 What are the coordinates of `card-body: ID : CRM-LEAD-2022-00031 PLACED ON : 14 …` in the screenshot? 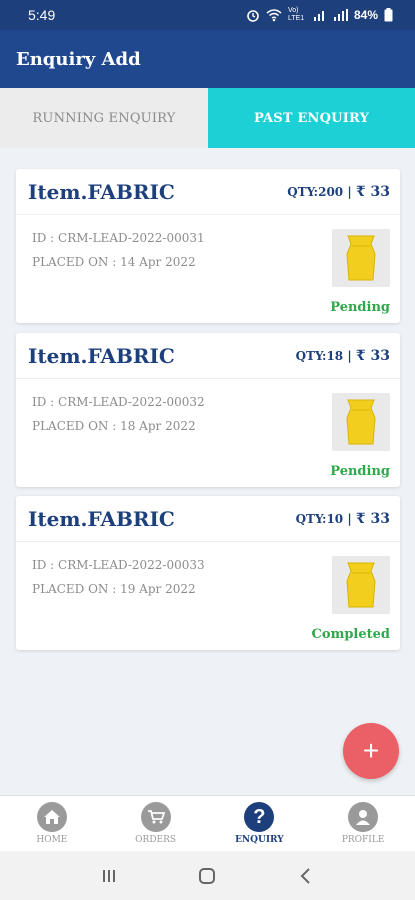 It's located at (208, 269).